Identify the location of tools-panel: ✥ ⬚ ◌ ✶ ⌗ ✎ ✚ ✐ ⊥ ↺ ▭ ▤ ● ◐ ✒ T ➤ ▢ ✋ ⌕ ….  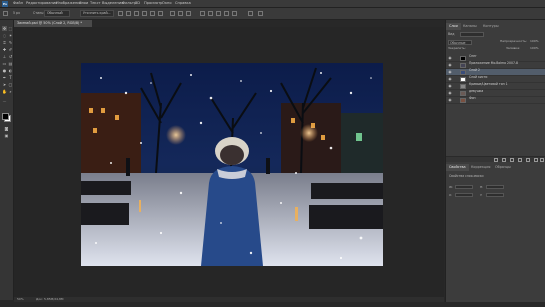
(7, 160).